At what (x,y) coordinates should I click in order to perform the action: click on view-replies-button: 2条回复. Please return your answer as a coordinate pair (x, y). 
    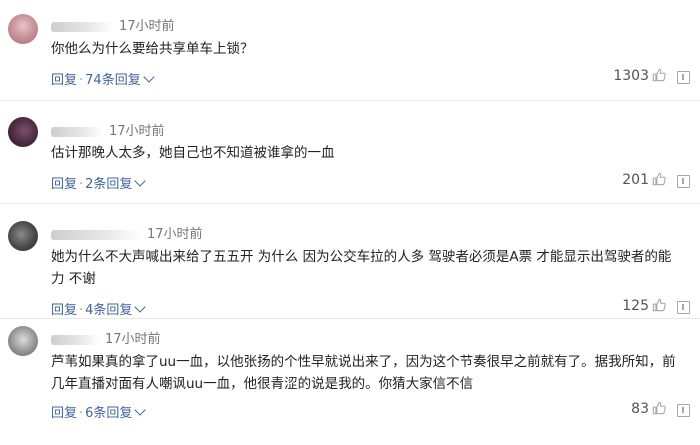
    Looking at the image, I should click on (116, 183).